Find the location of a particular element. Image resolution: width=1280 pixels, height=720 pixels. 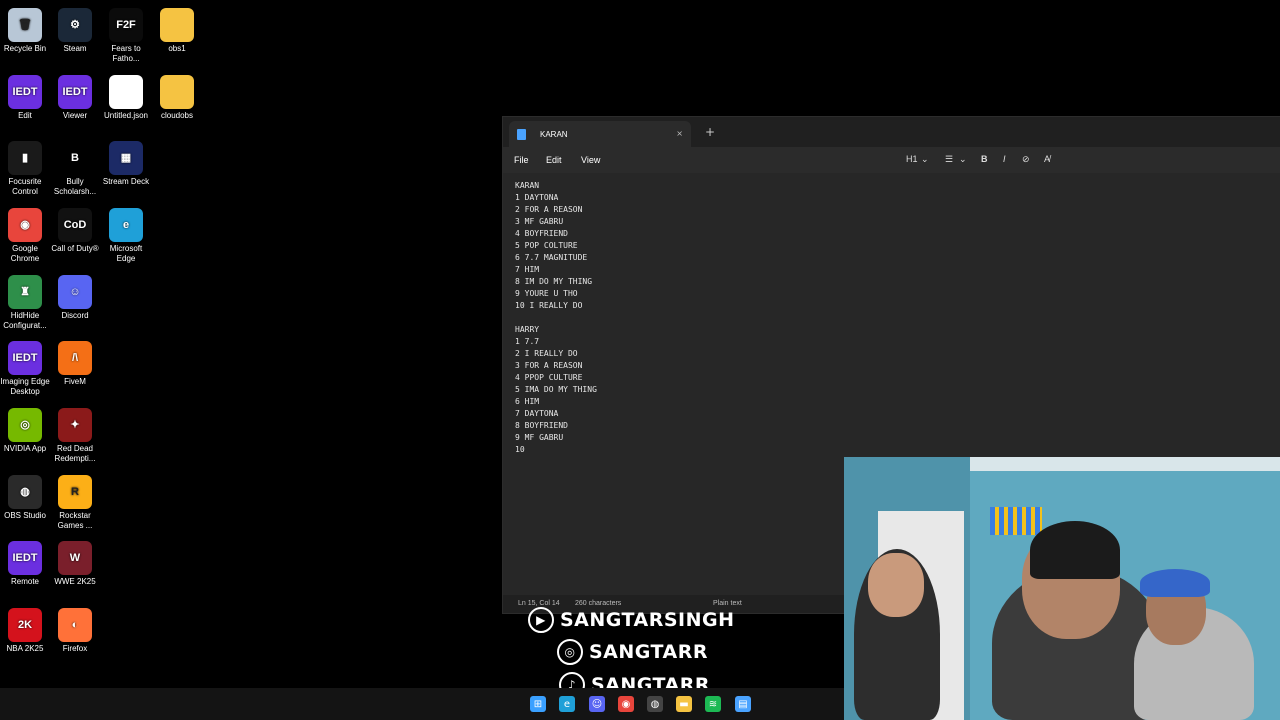

app-icon: CoD is located at coordinates (75, 225).